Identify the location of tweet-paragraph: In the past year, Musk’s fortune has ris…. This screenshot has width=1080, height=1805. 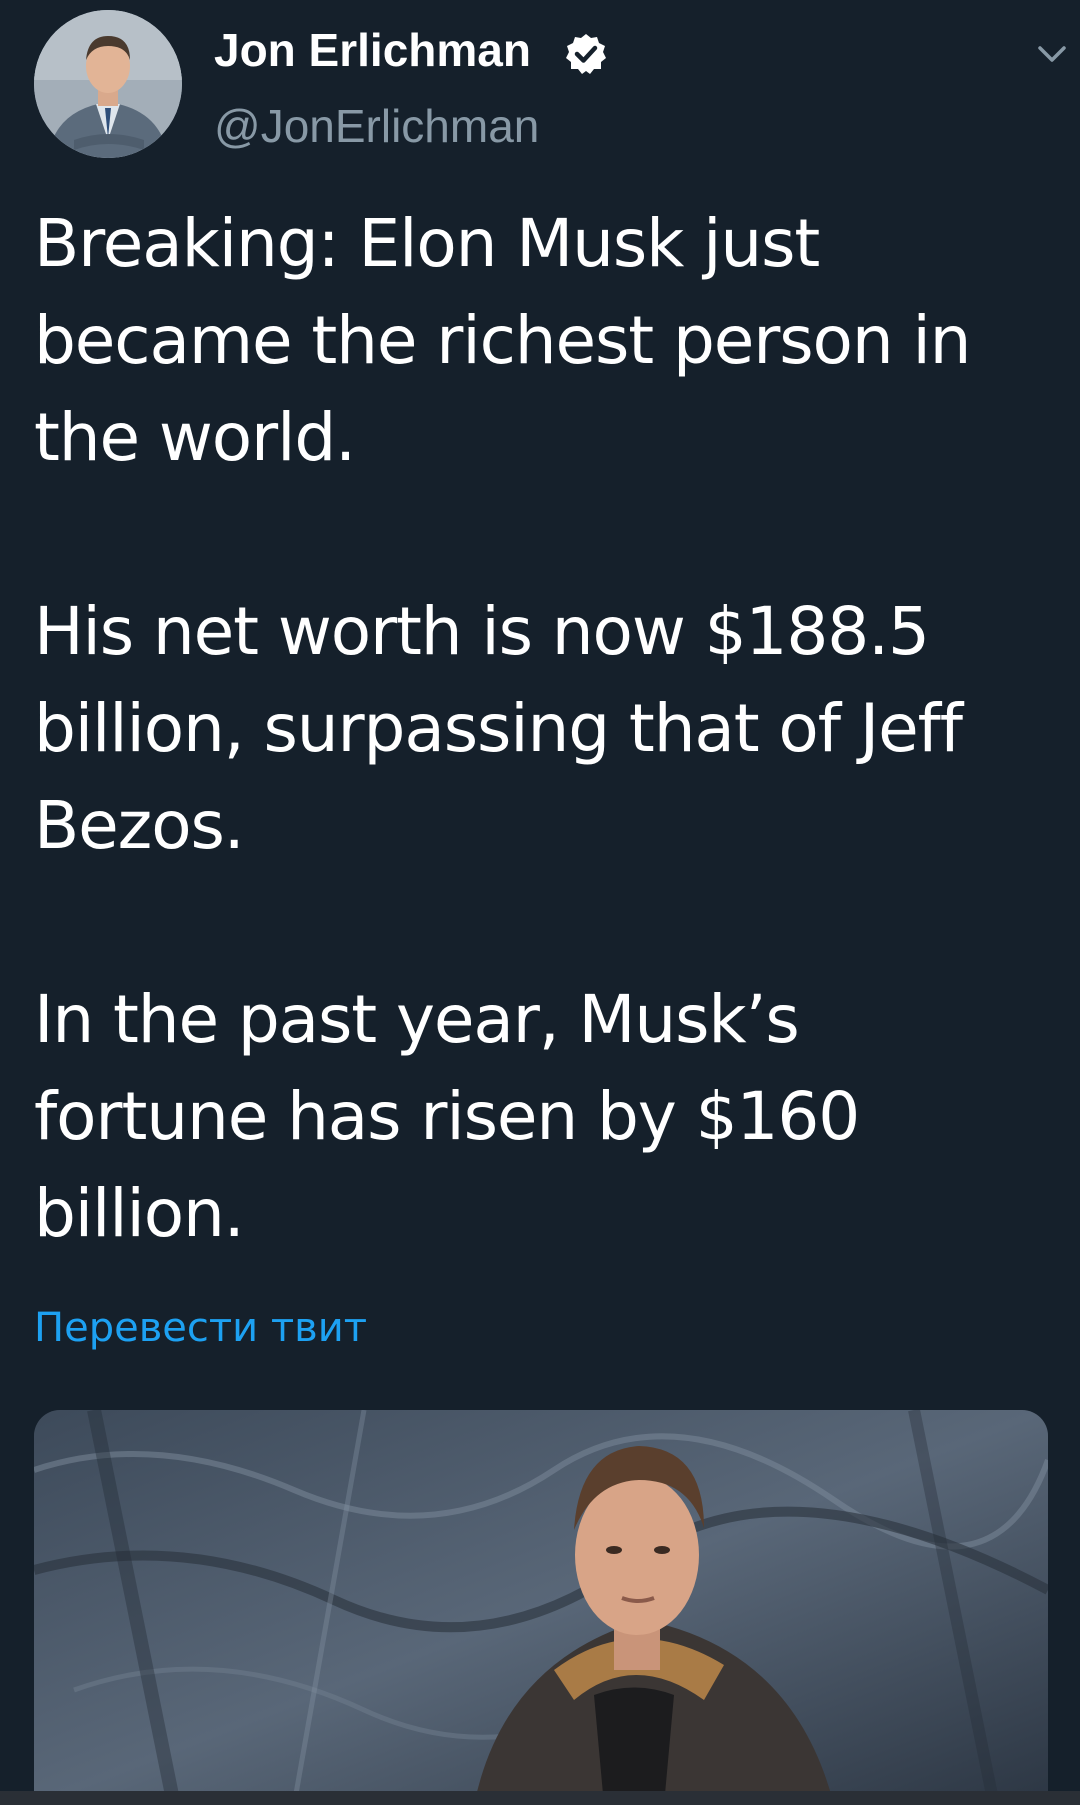
(447, 1116).